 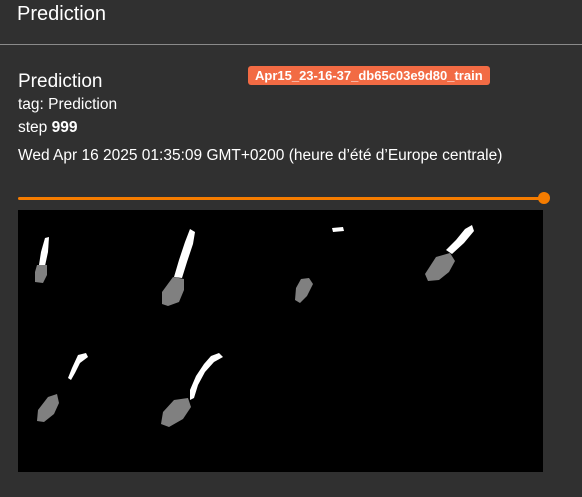 What do you see at coordinates (61, 14) in the screenshot?
I see `panel-title: Prediction` at bounding box center [61, 14].